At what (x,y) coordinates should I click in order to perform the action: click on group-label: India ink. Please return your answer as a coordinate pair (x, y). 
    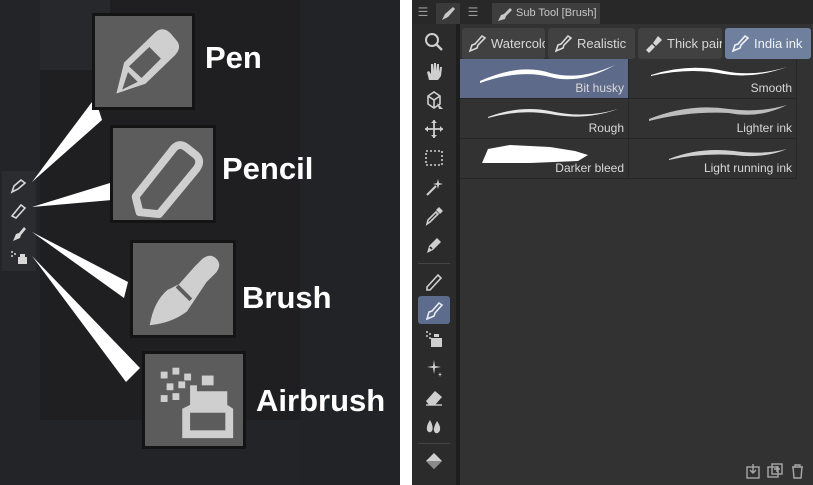
    Looking at the image, I should click on (778, 43).